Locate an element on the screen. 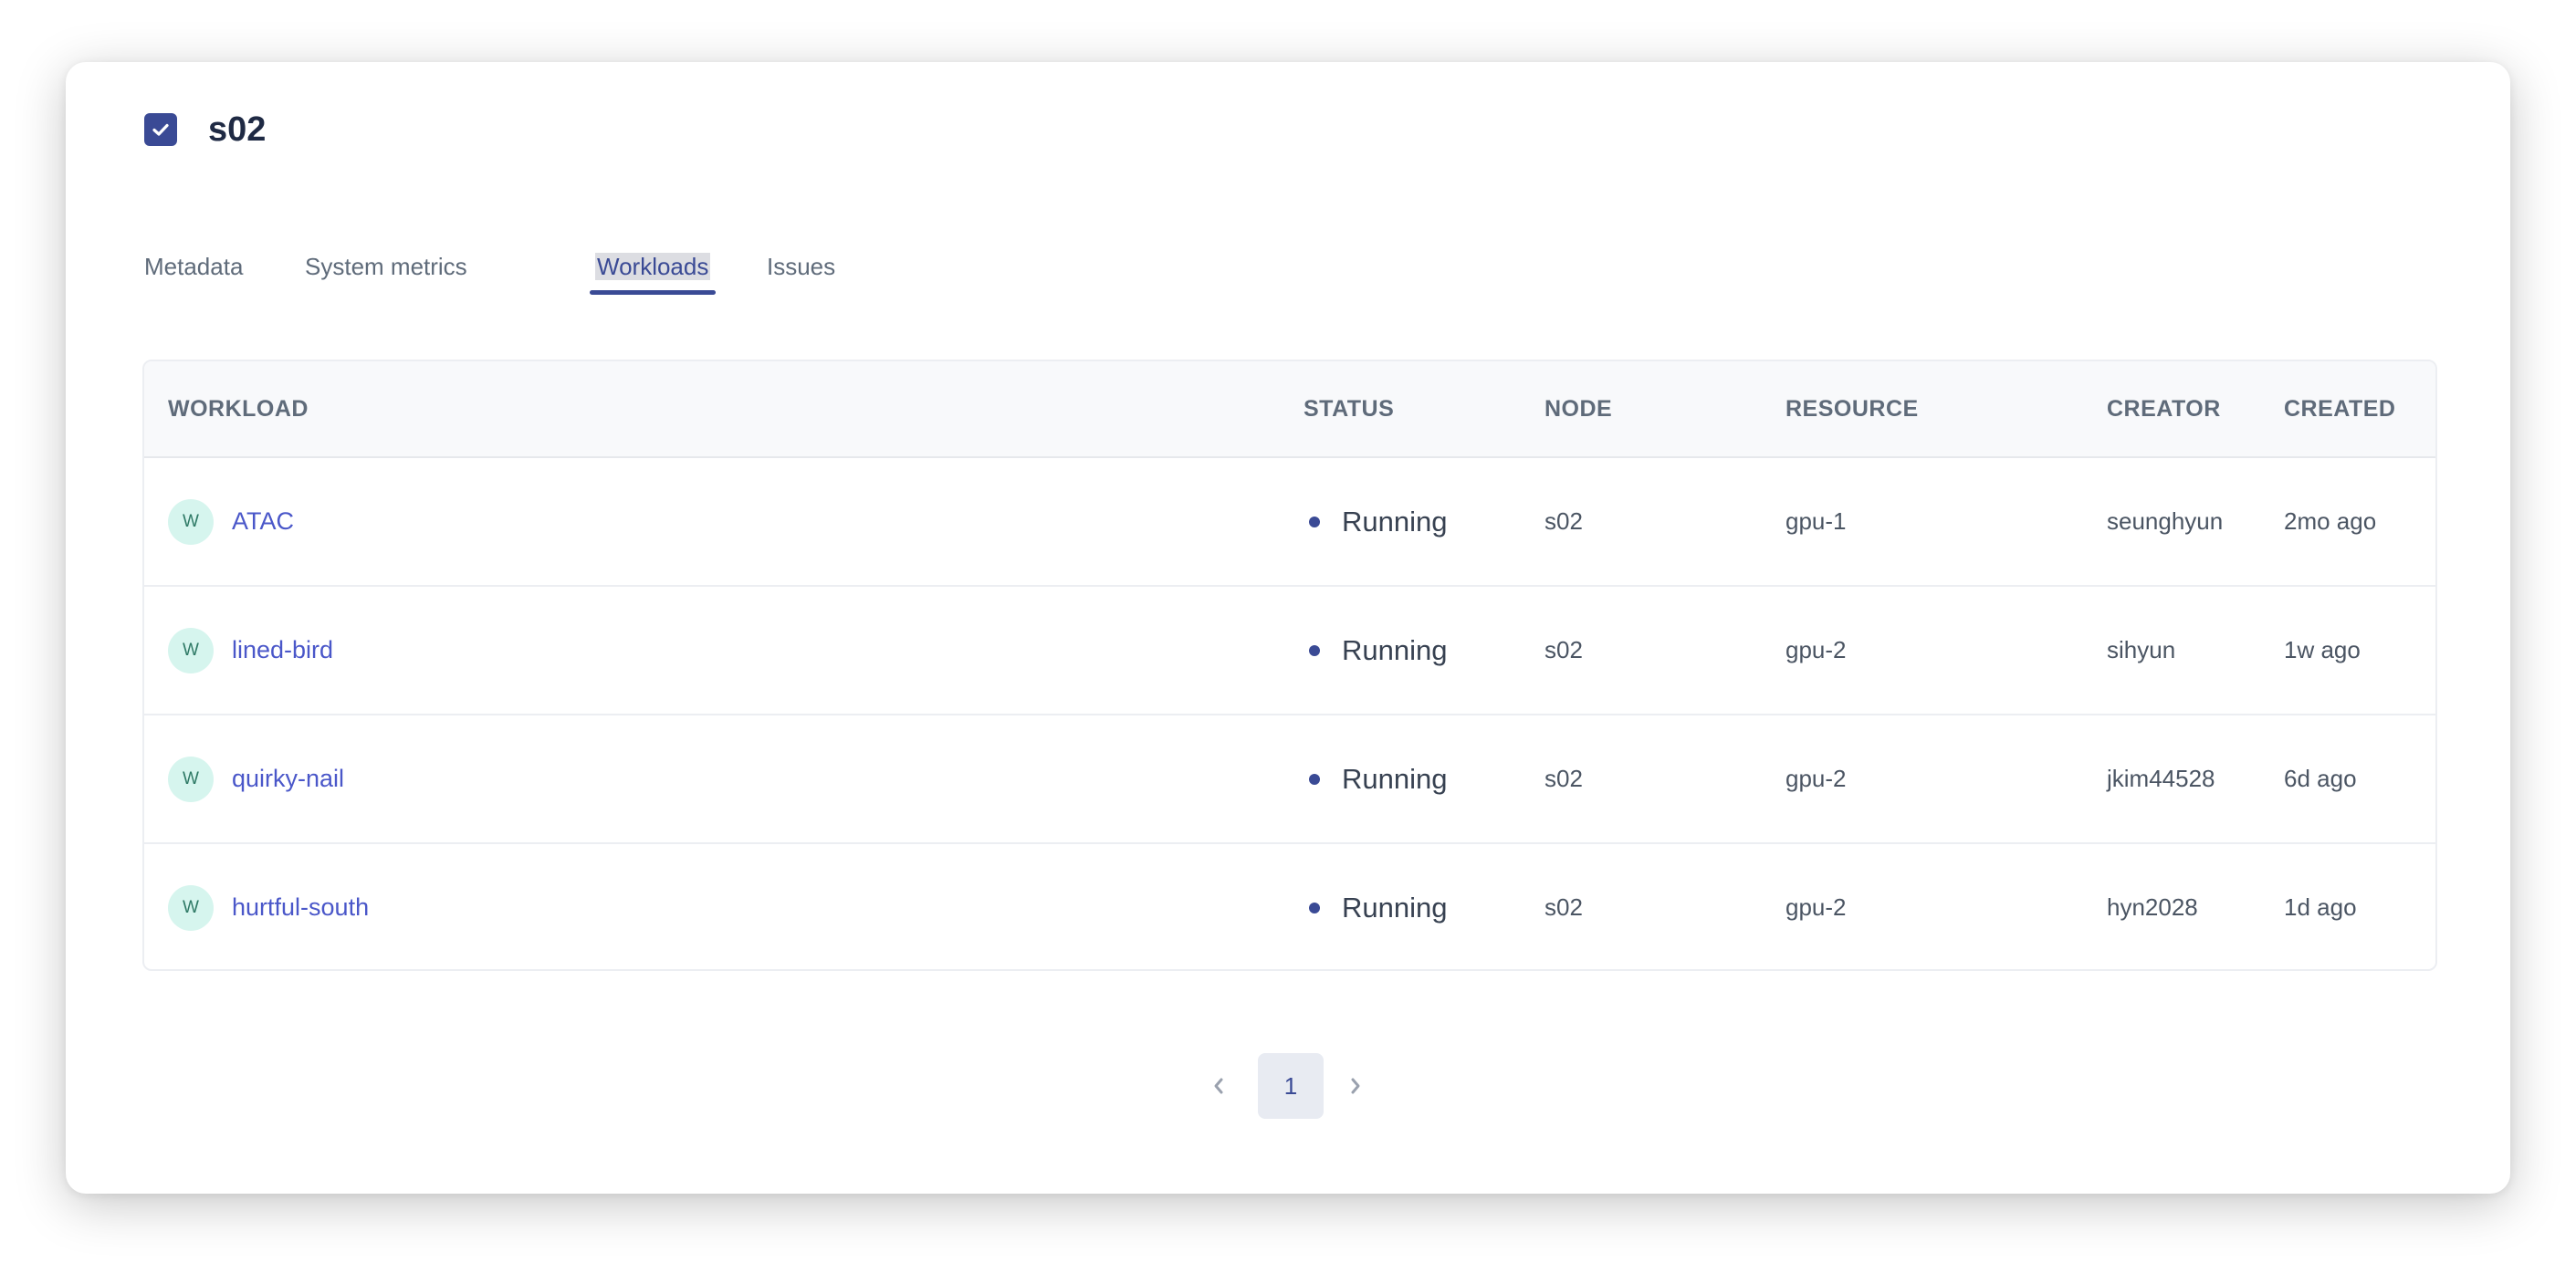 This screenshot has width=2576, height=1263. tab-metadata: Metadata is located at coordinates (194, 267).